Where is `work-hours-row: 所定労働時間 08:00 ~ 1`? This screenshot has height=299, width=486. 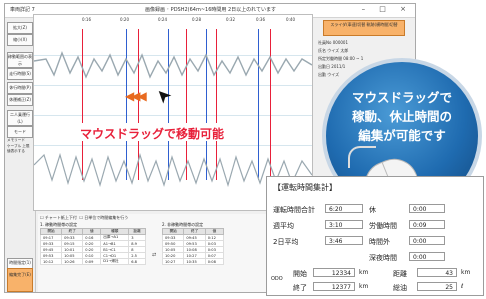 work-hours-row: 所定労働時間 08:00 ~ 1 is located at coordinates (341, 58).